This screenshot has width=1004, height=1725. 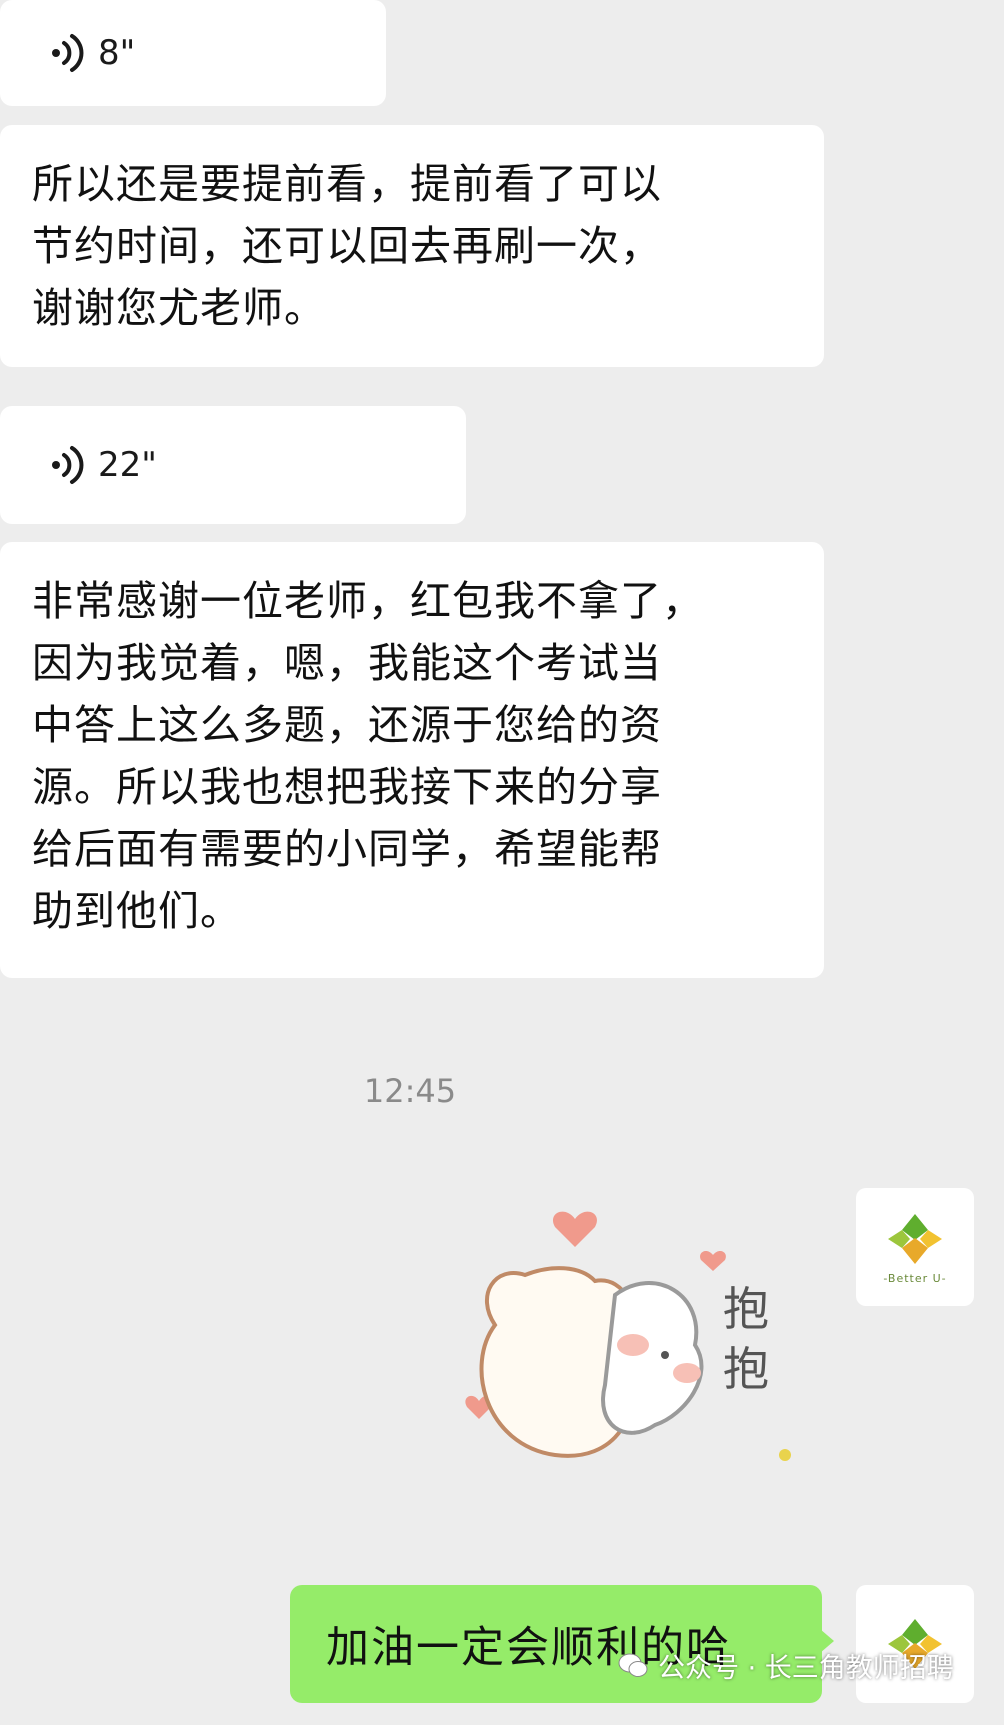 I want to click on voice-message-bubble: 8", so click(x=193, y=53).